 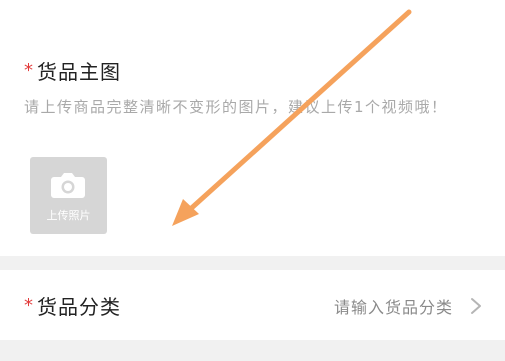 I want to click on category-title-row: * 货品分类, so click(x=72, y=305).